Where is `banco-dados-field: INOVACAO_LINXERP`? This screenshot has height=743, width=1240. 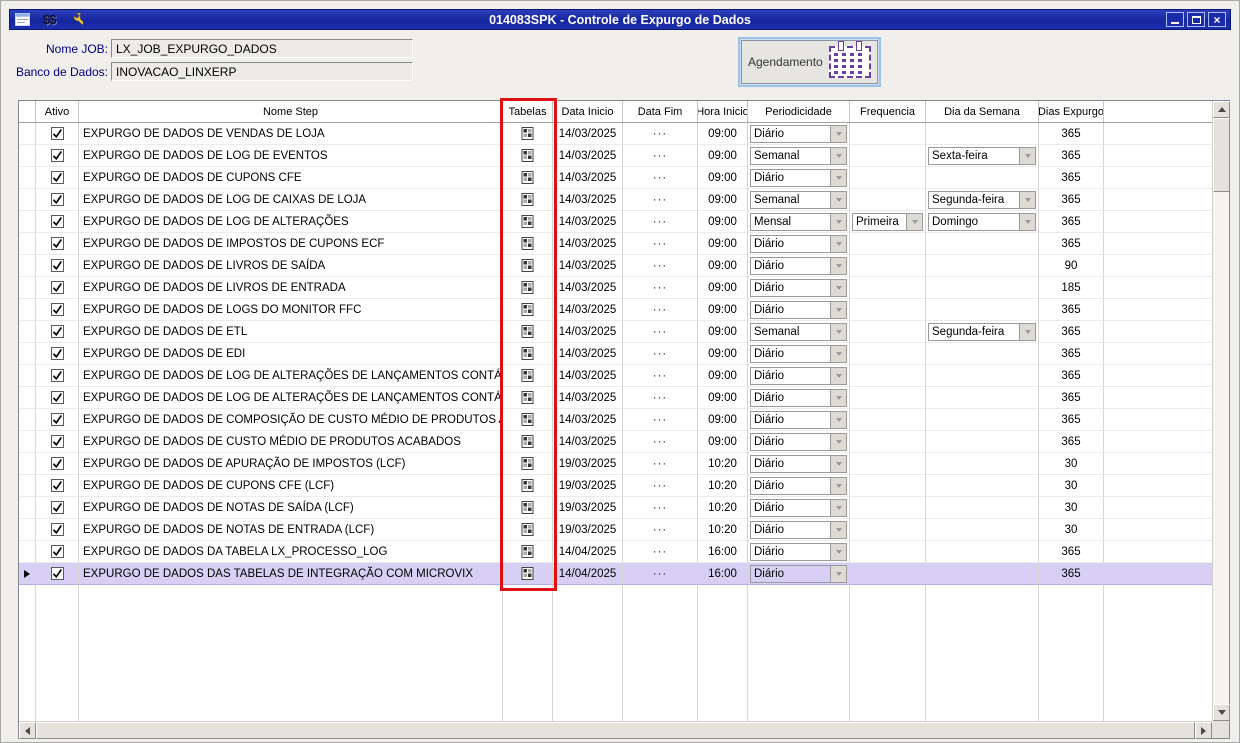 banco-dados-field: INOVACAO_LINXERP is located at coordinates (262, 71).